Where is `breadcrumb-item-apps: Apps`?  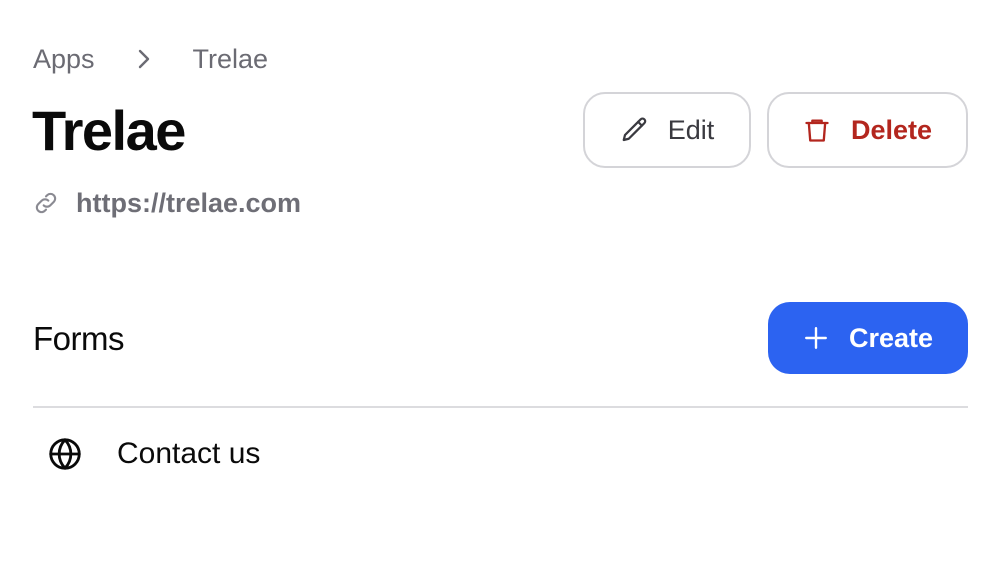 breadcrumb-item-apps: Apps is located at coordinates (64, 59).